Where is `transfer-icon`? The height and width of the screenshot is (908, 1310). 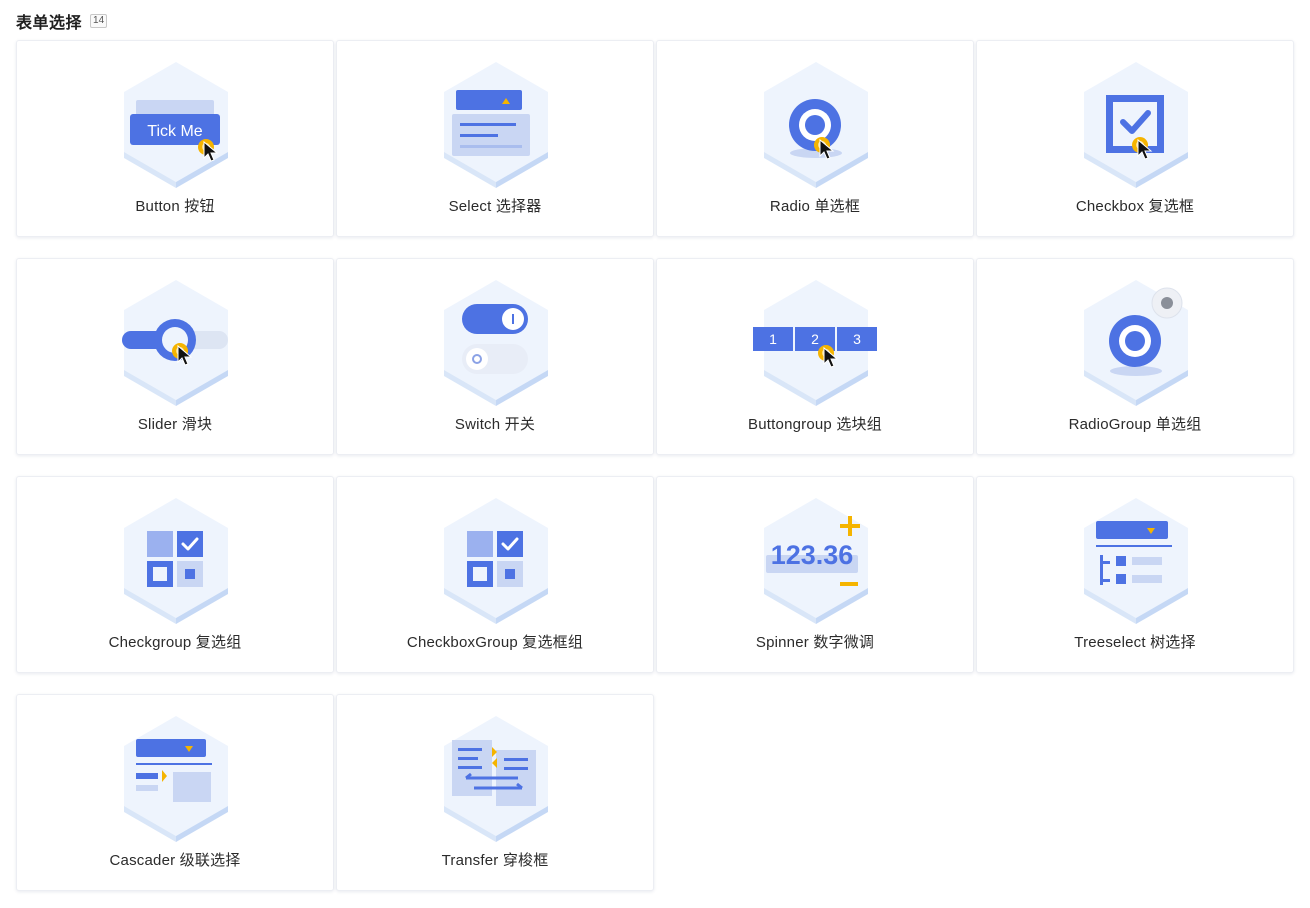 transfer-icon is located at coordinates (496, 776).